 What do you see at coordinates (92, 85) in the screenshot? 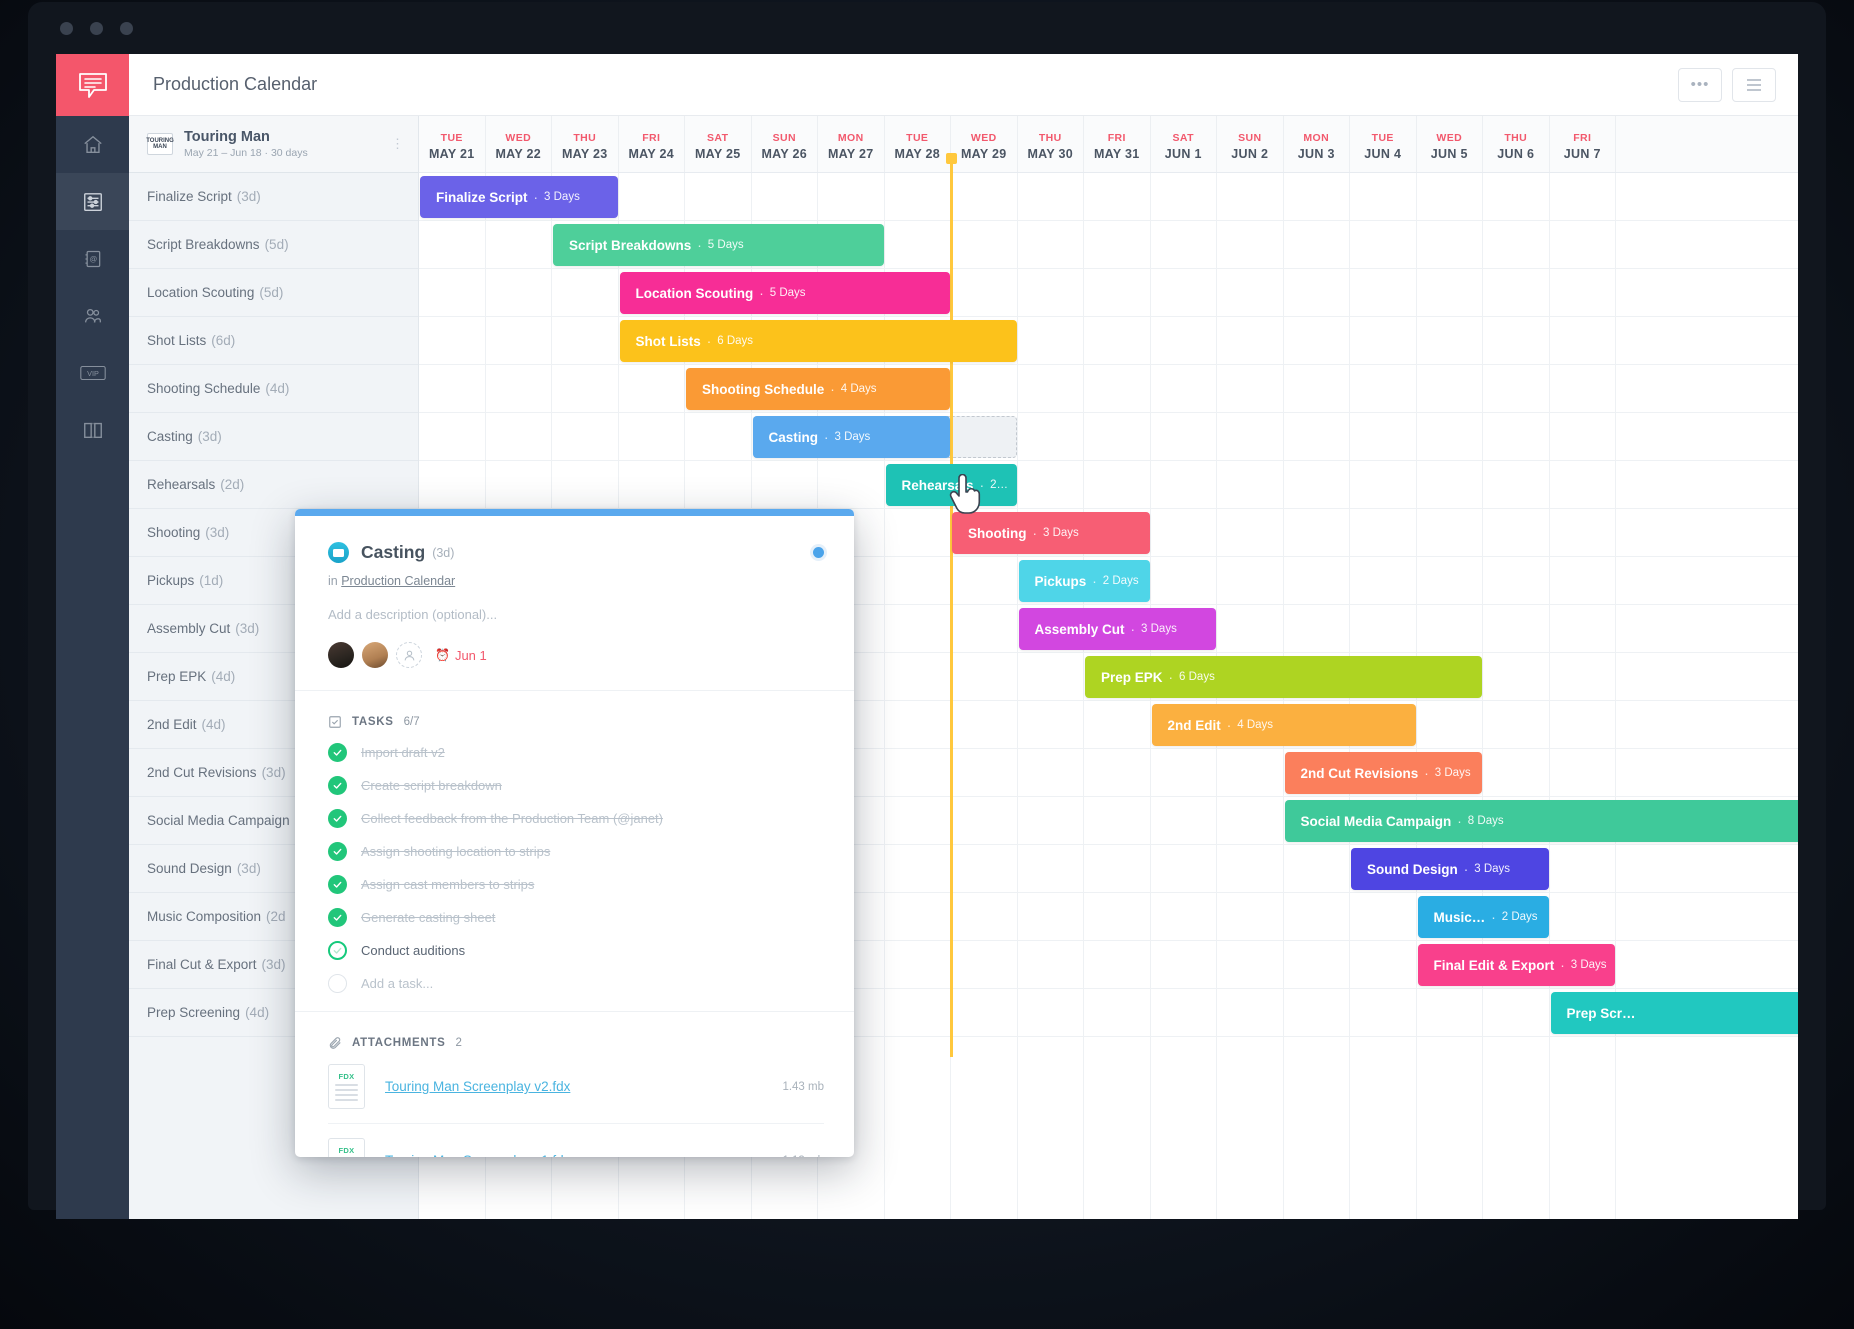
I see `app-logo` at bounding box center [92, 85].